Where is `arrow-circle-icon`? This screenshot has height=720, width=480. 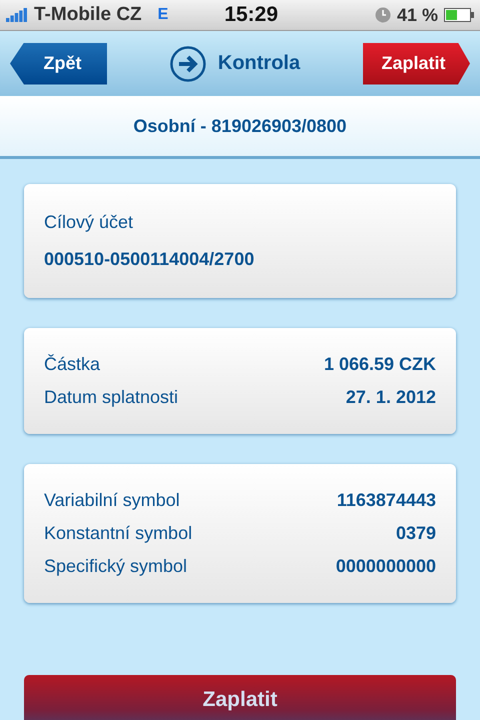 arrow-circle-icon is located at coordinates (188, 64).